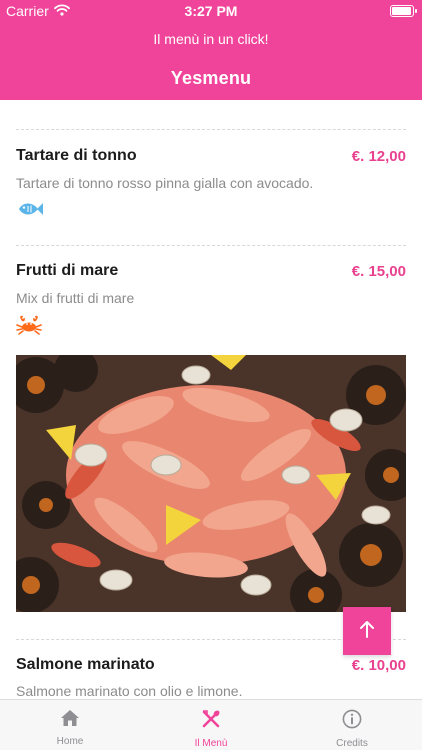 This screenshot has height=750, width=422. What do you see at coordinates (75, 298) in the screenshot?
I see `item-description: Mix di frutti di mare` at bounding box center [75, 298].